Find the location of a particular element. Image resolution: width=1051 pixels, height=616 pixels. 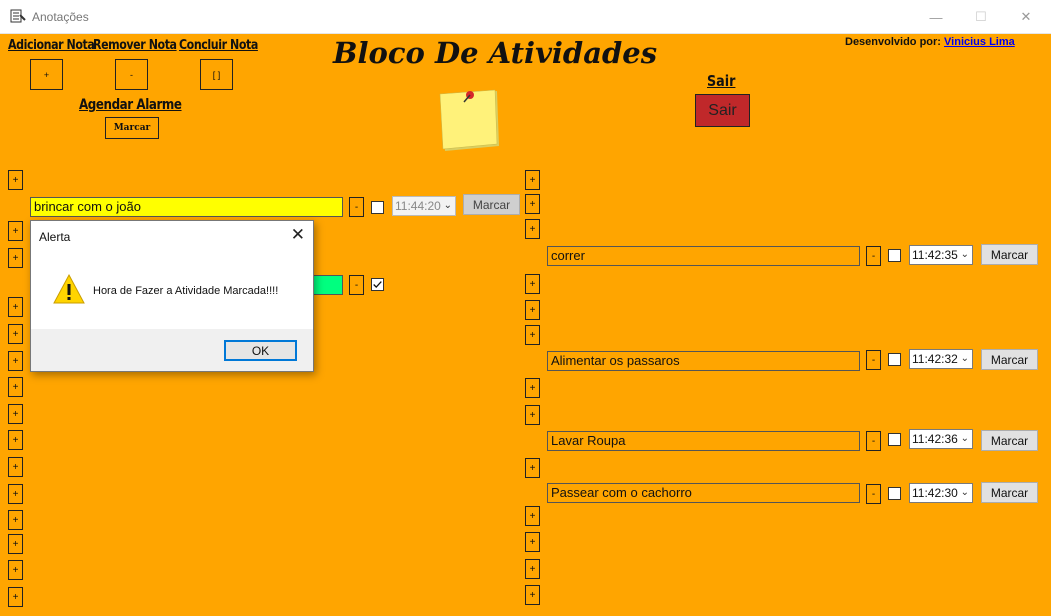

alarm-time-picker: 11:42:35 ⌄ is located at coordinates (941, 255).